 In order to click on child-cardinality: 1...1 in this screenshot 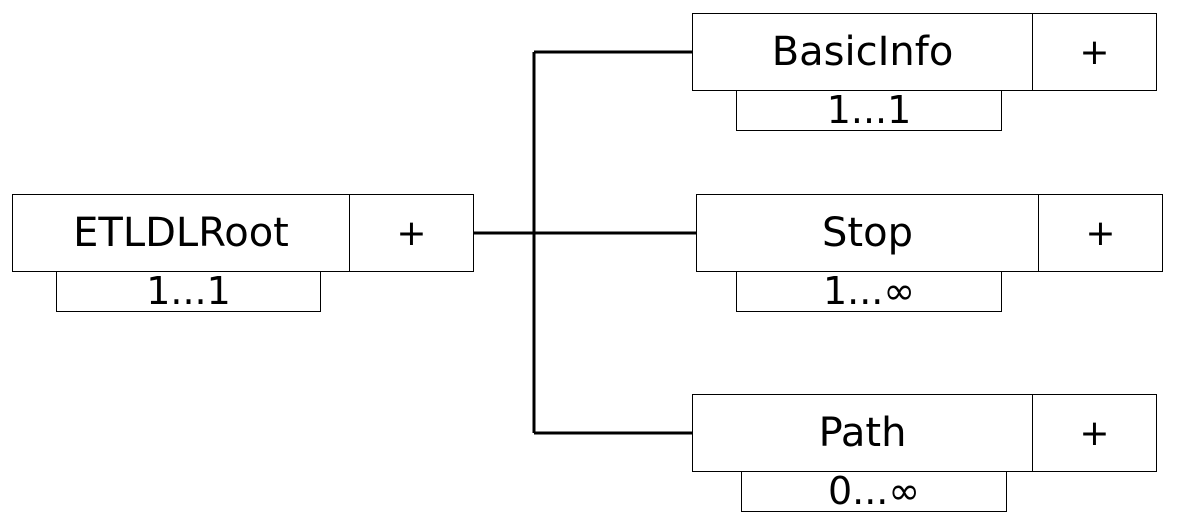, I will do `click(869, 110)`.